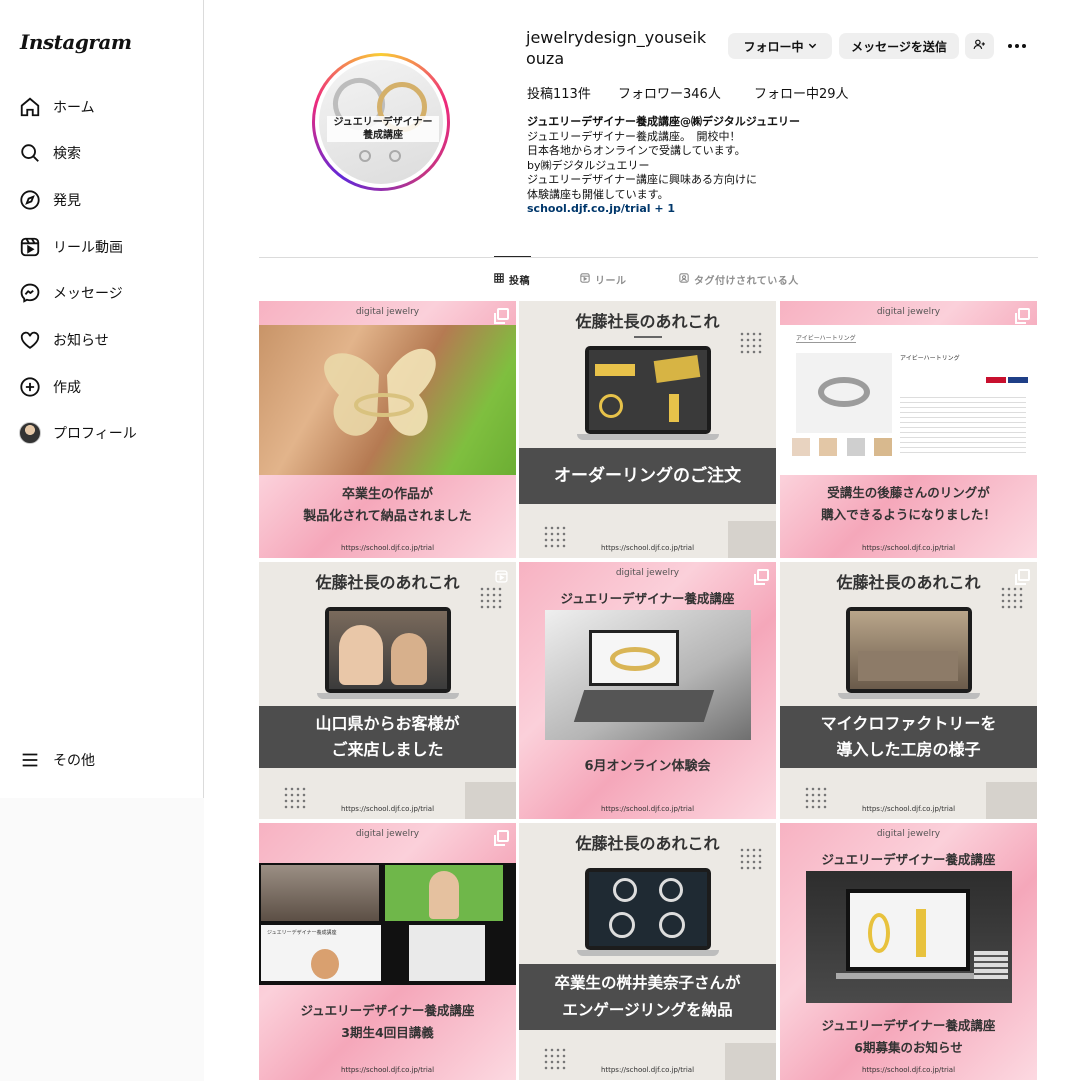 The image size is (1092, 1081). I want to click on add-user-icon, so click(979, 46).